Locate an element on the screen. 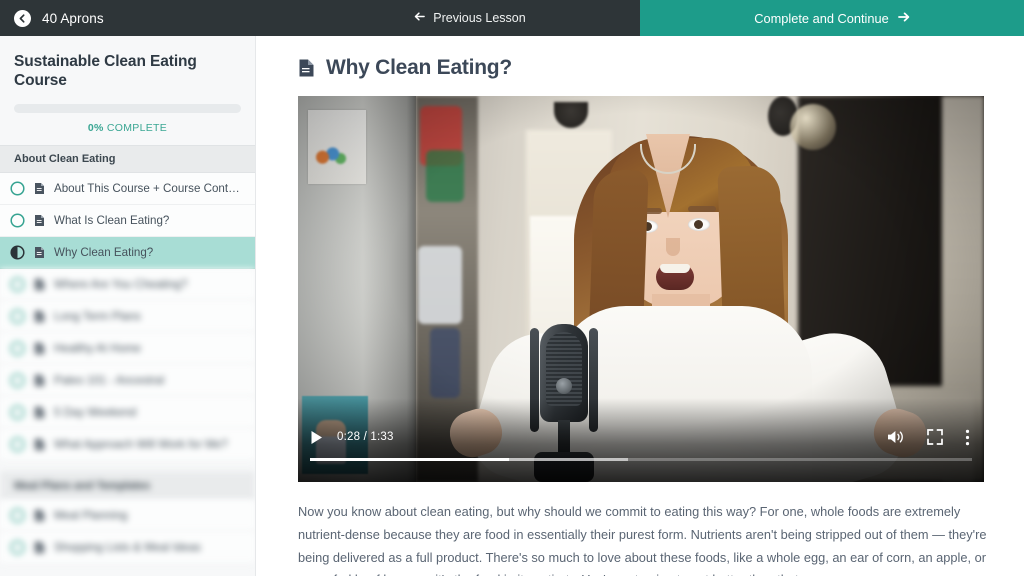  course-progress-word: COMPLETE is located at coordinates (137, 127).